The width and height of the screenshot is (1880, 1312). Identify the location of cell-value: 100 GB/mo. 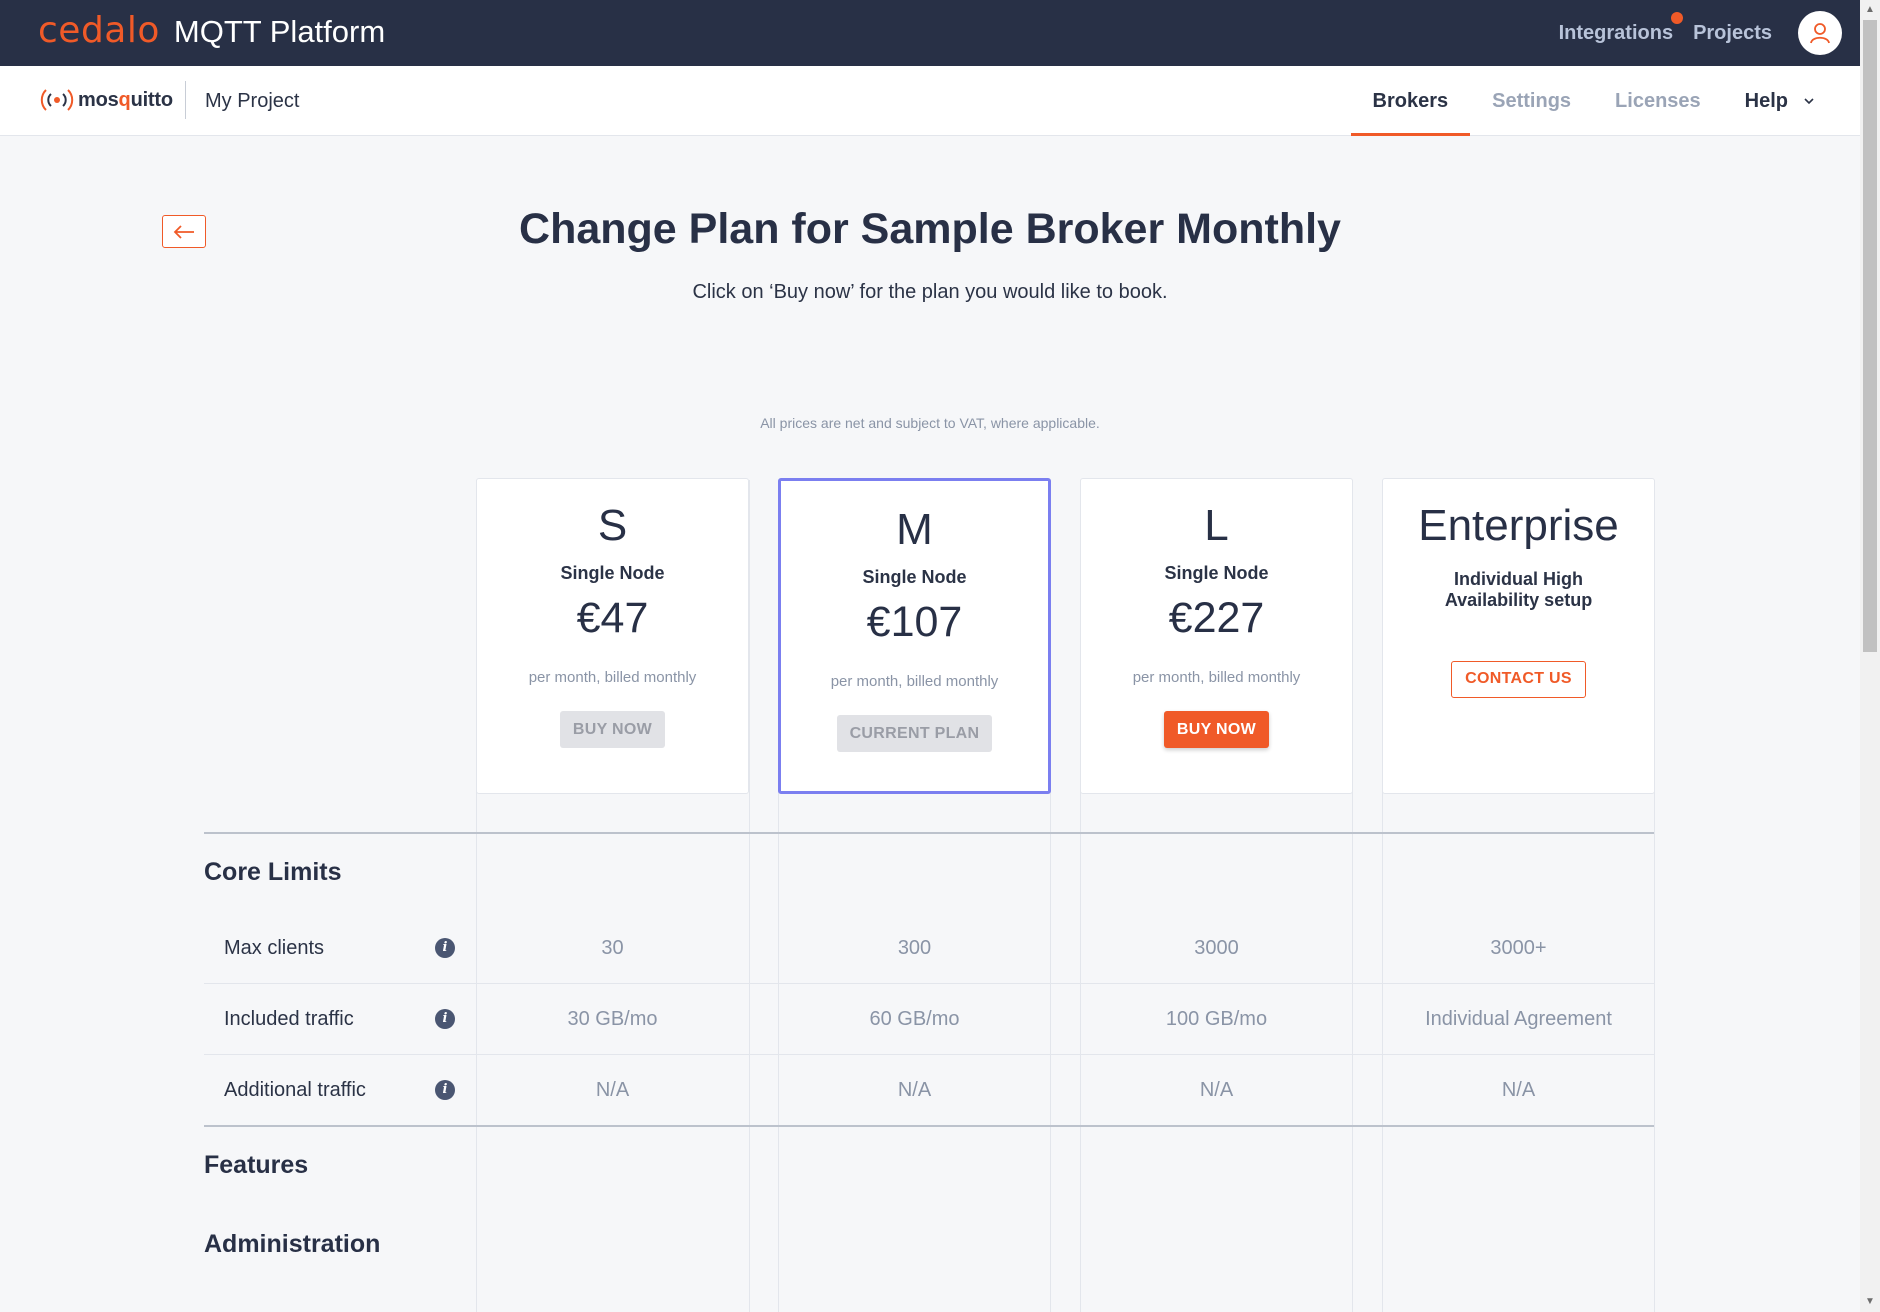
(1216, 1019).